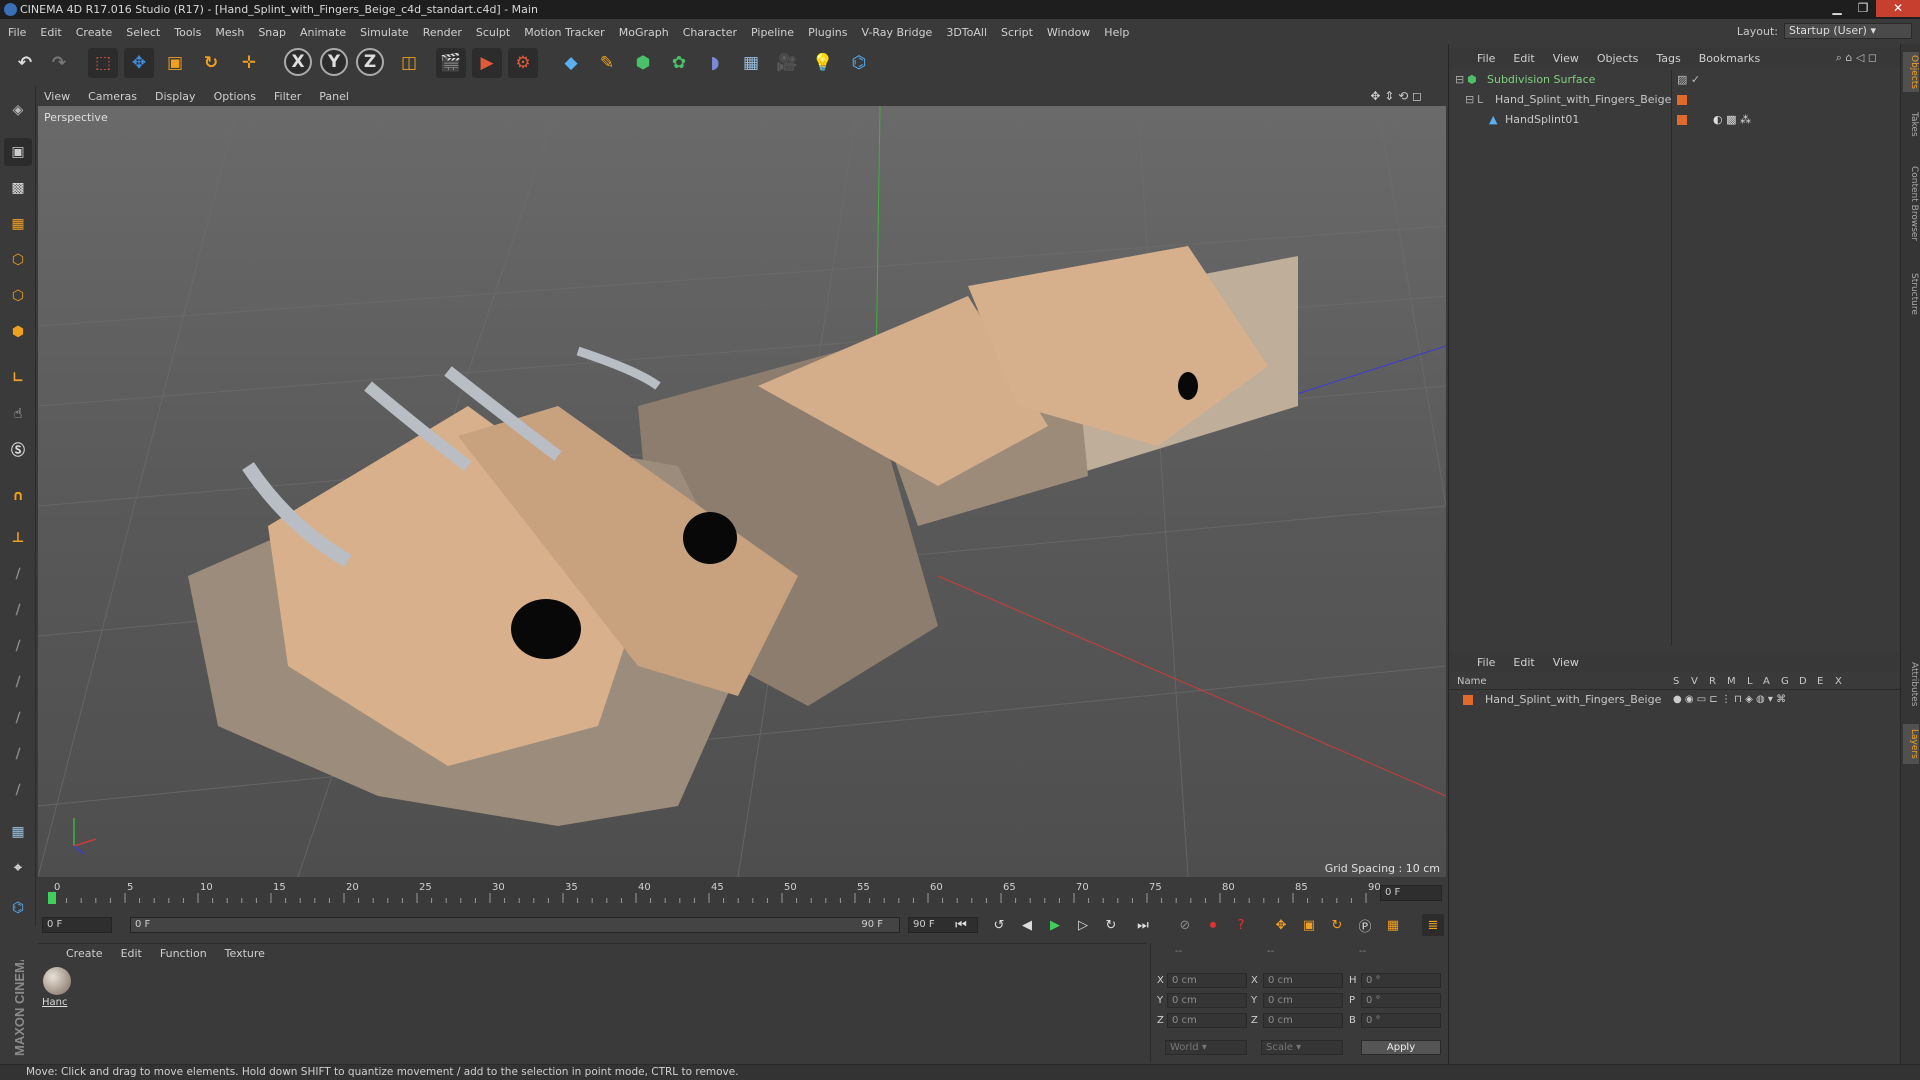 Image resolution: width=1920 pixels, height=1080 pixels. Describe the element at coordinates (1027, 925) in the screenshot. I see `previous-frame-icon: ◀` at that location.